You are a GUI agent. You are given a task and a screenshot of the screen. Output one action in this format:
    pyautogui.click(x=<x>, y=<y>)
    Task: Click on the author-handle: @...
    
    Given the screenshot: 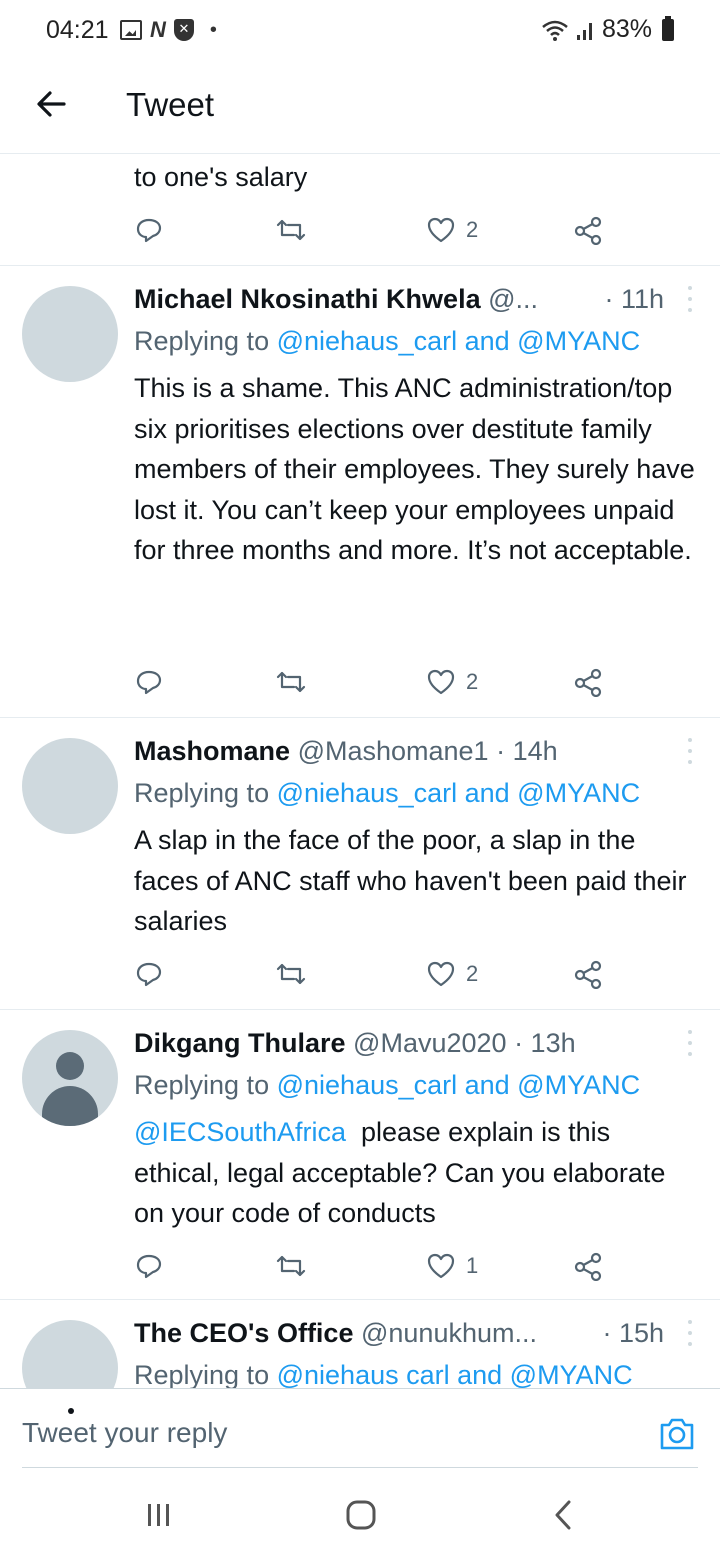 What is the action you would take?
    pyautogui.click(x=513, y=299)
    